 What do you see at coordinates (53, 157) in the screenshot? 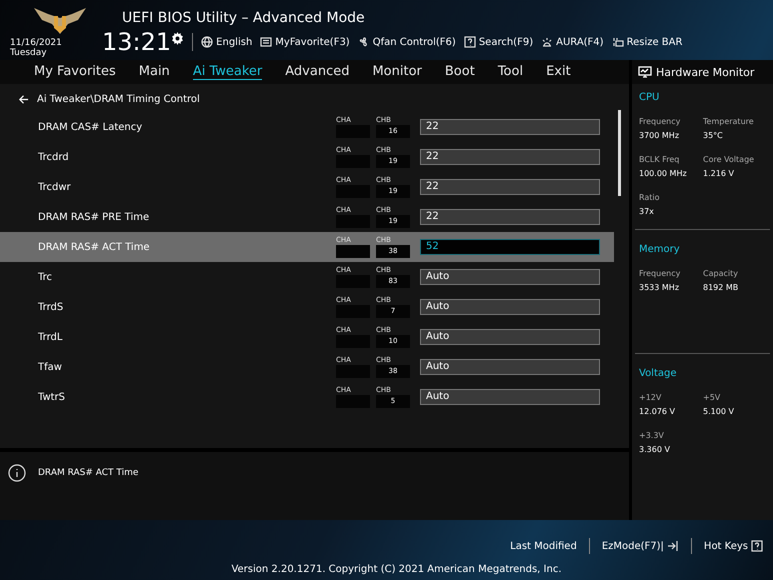
I see `setting-label: Trcdrd` at bounding box center [53, 157].